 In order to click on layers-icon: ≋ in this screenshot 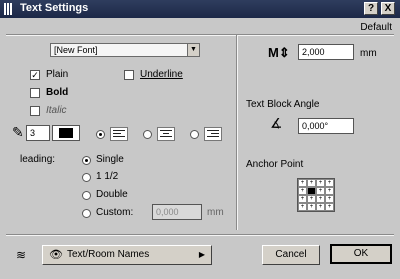, I will do `click(21, 255)`.